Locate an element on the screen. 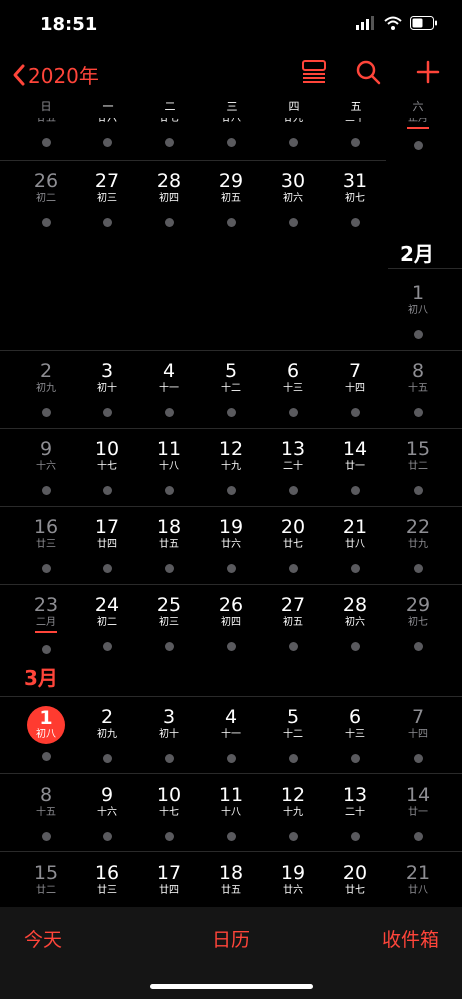 The width and height of the screenshot is (462, 999). day-number: 15 is located at coordinates (46, 873).